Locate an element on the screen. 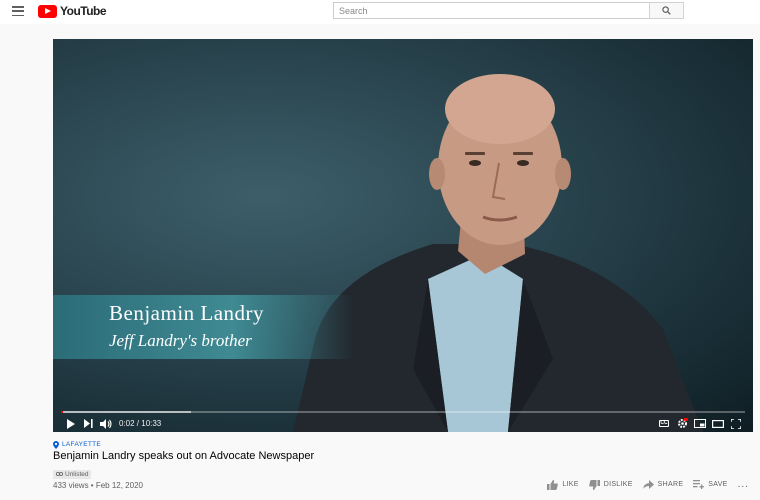 Image resolution: width=760 pixels, height=500 pixels. volume-icon is located at coordinates (106, 423).